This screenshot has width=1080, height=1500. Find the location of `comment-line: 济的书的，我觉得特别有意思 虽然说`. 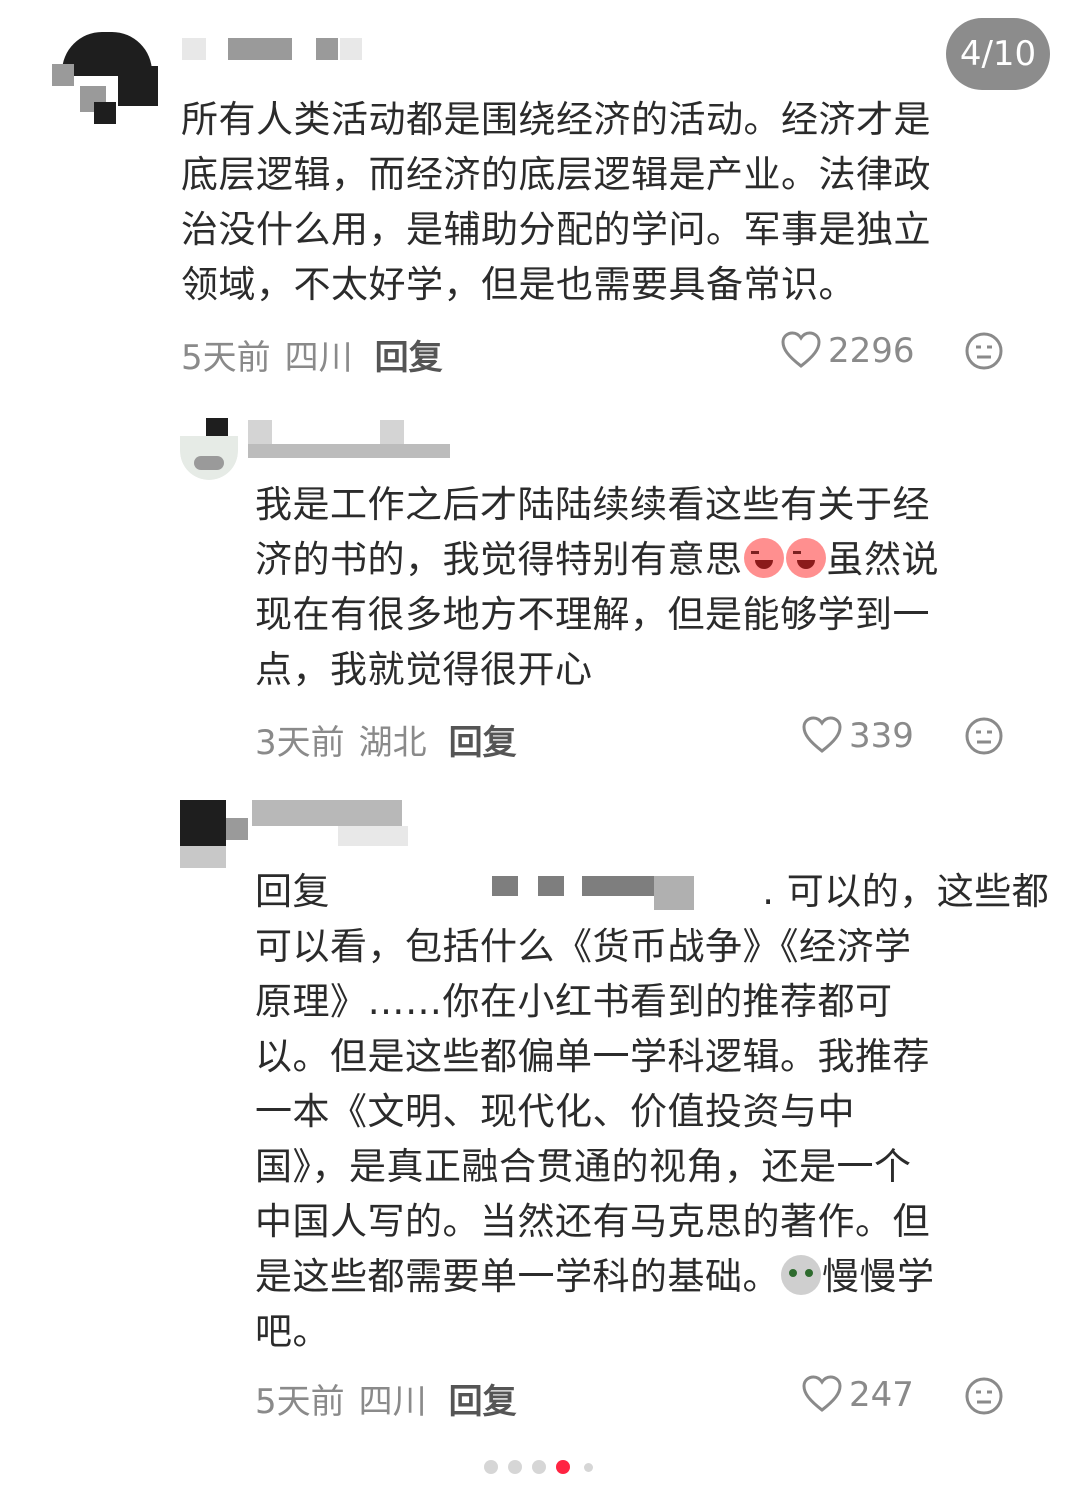

comment-line: 济的书的，我觉得特别有意思 虽然说 is located at coordinates (597, 559).